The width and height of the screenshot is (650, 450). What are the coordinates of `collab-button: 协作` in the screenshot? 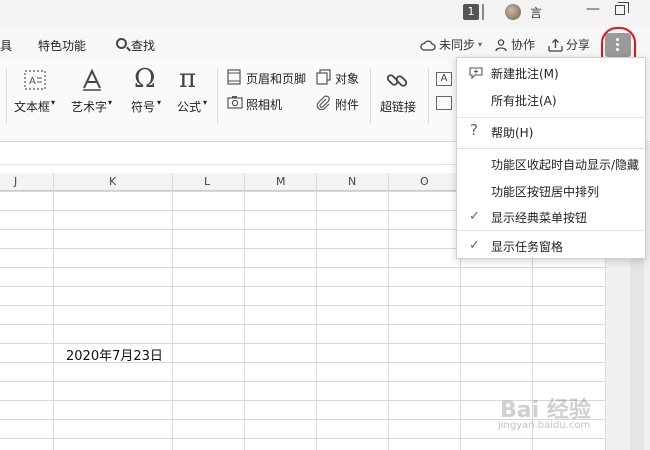 It's located at (514, 44).